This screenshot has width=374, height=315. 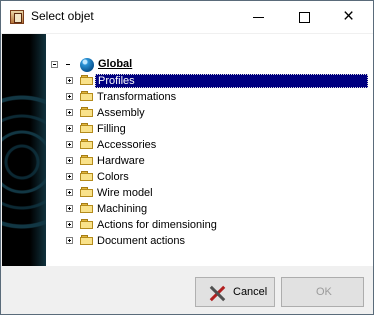 I want to click on decorative-background-image, so click(x=24, y=150).